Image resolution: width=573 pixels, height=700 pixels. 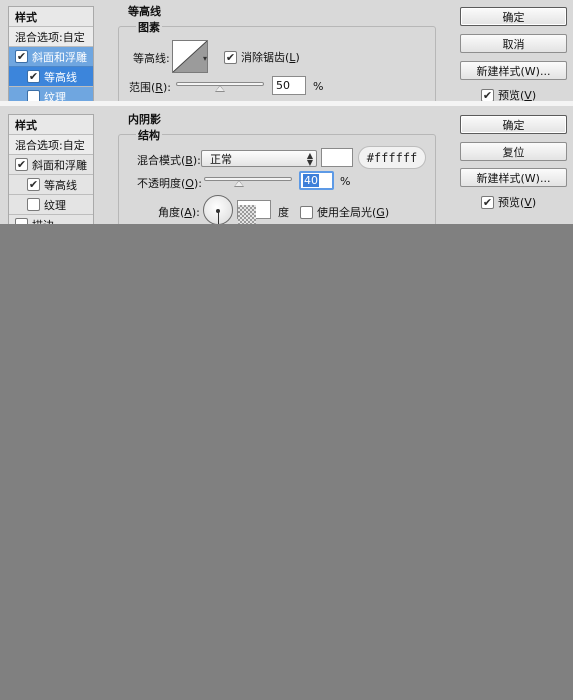 I want to click on global-light-option: 使用全局光(G), so click(x=344, y=212).